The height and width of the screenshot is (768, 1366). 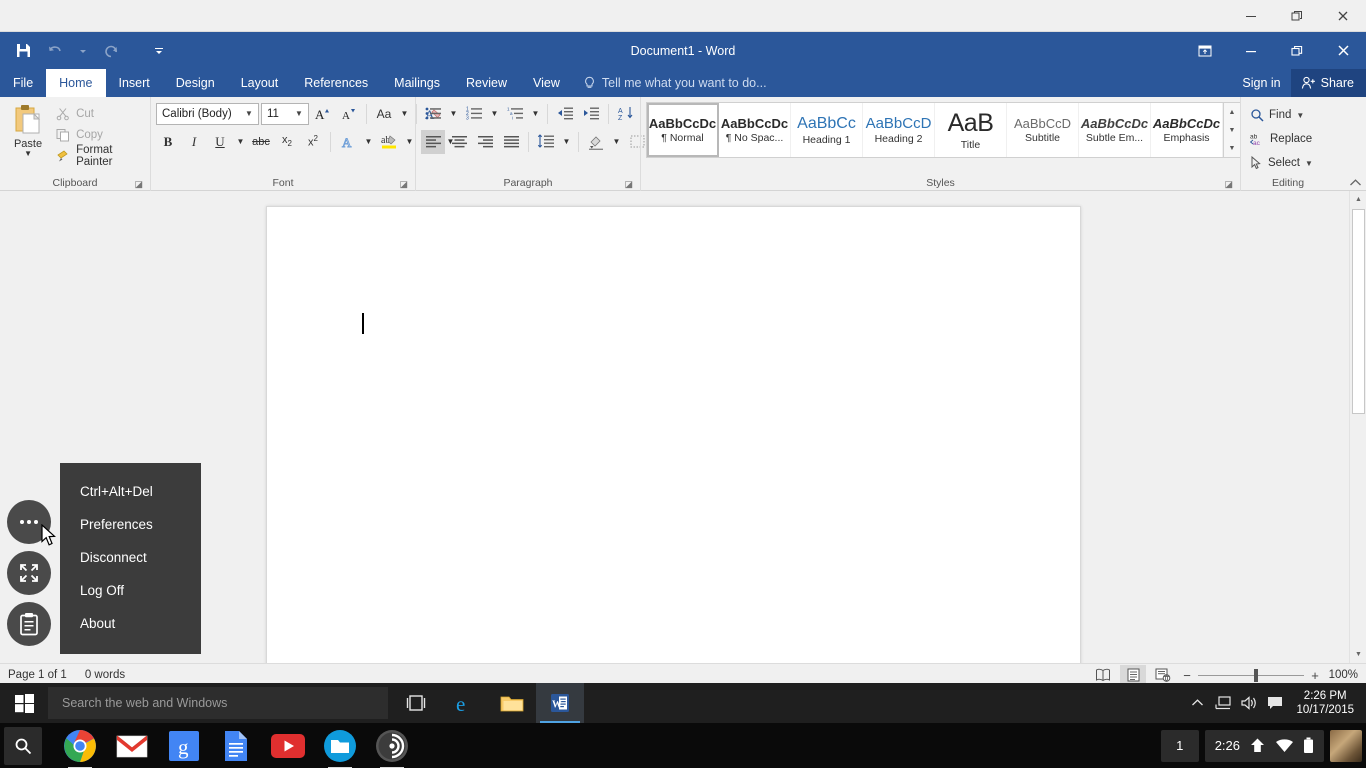 I want to click on file-explorer-button, so click(x=512, y=703).